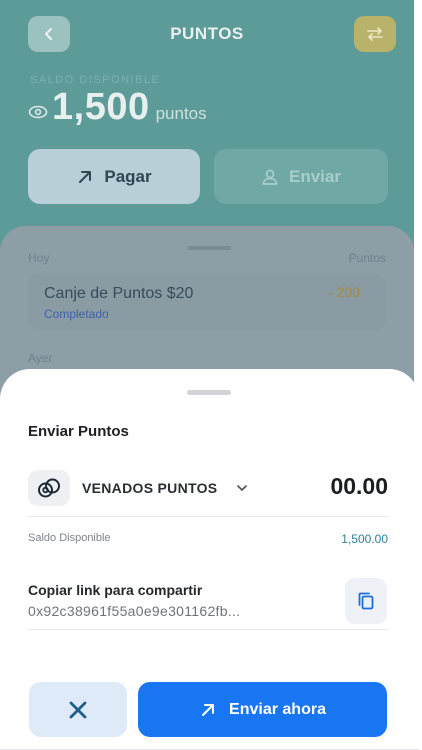 This screenshot has width=422, height=750. I want to click on available-value: 1,500.00, so click(364, 539).